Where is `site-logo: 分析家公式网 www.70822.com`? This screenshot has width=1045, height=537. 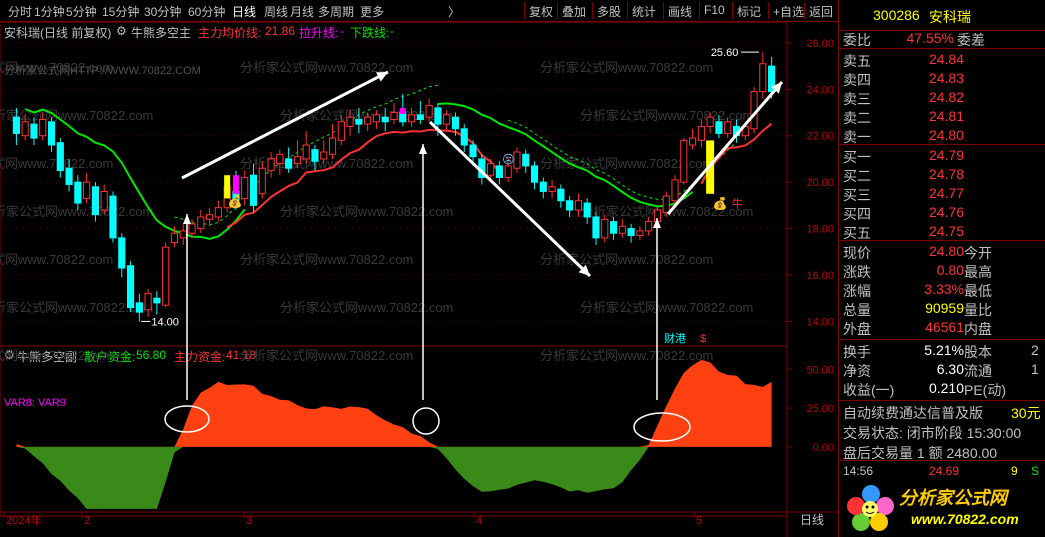 site-logo: 分析家公式网 www.70822.com is located at coordinates (942, 507).